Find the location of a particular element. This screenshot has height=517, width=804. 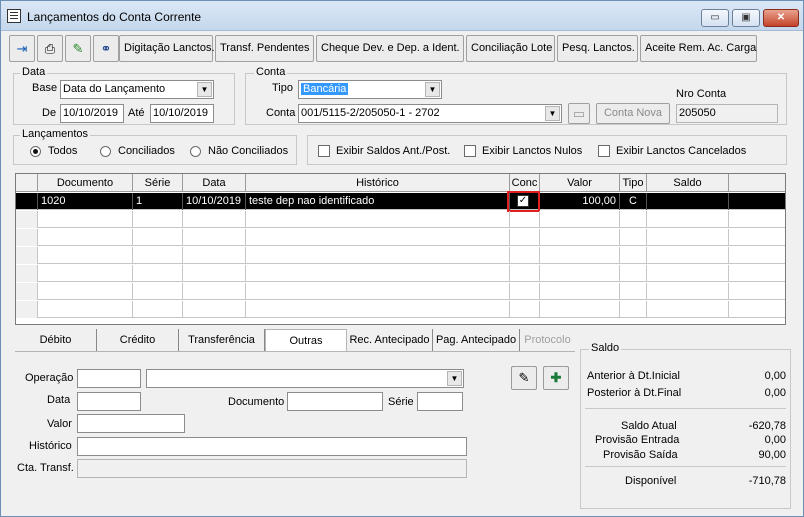

radio-nao-conciliados is located at coordinates (195, 151).